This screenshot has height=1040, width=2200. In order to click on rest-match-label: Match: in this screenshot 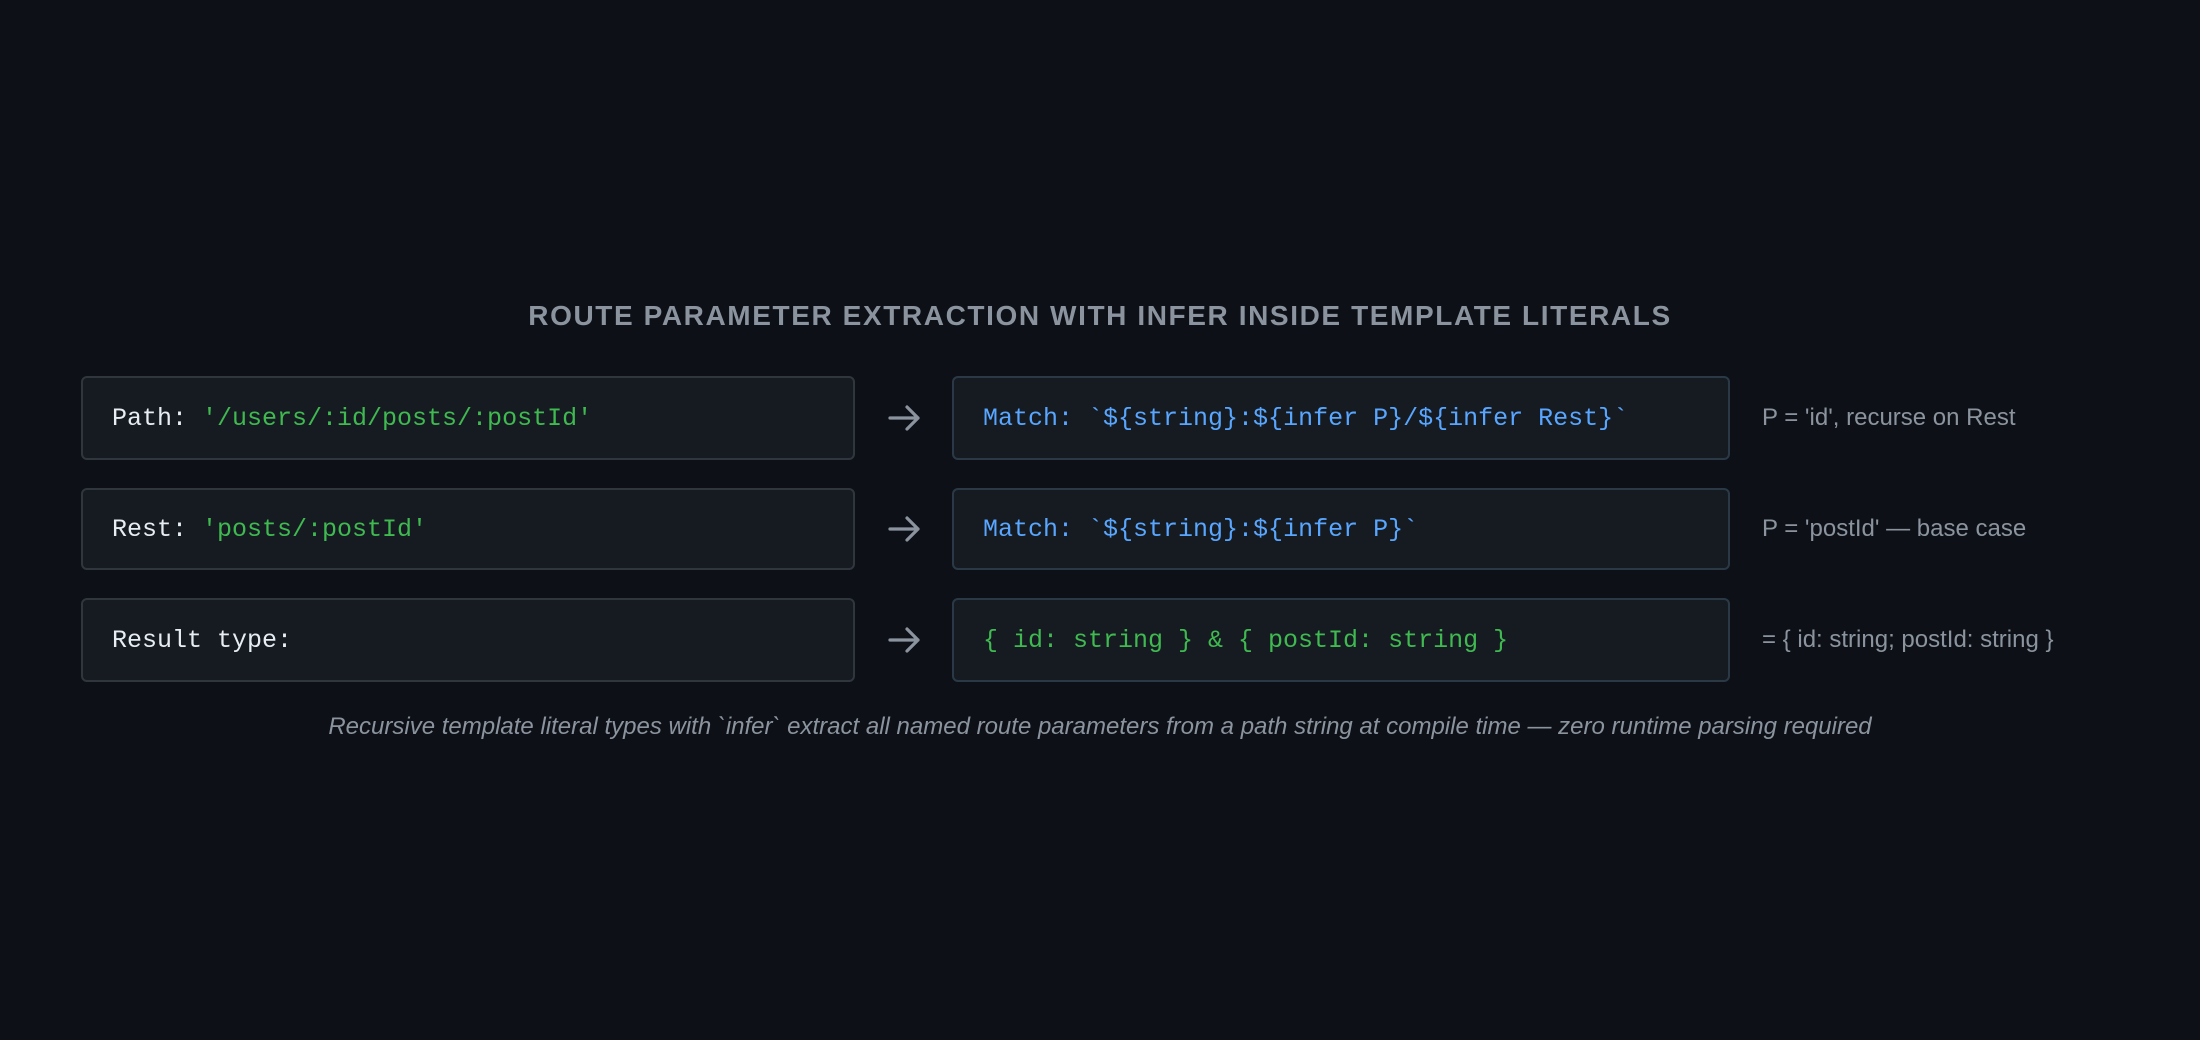, I will do `click(1036, 529)`.